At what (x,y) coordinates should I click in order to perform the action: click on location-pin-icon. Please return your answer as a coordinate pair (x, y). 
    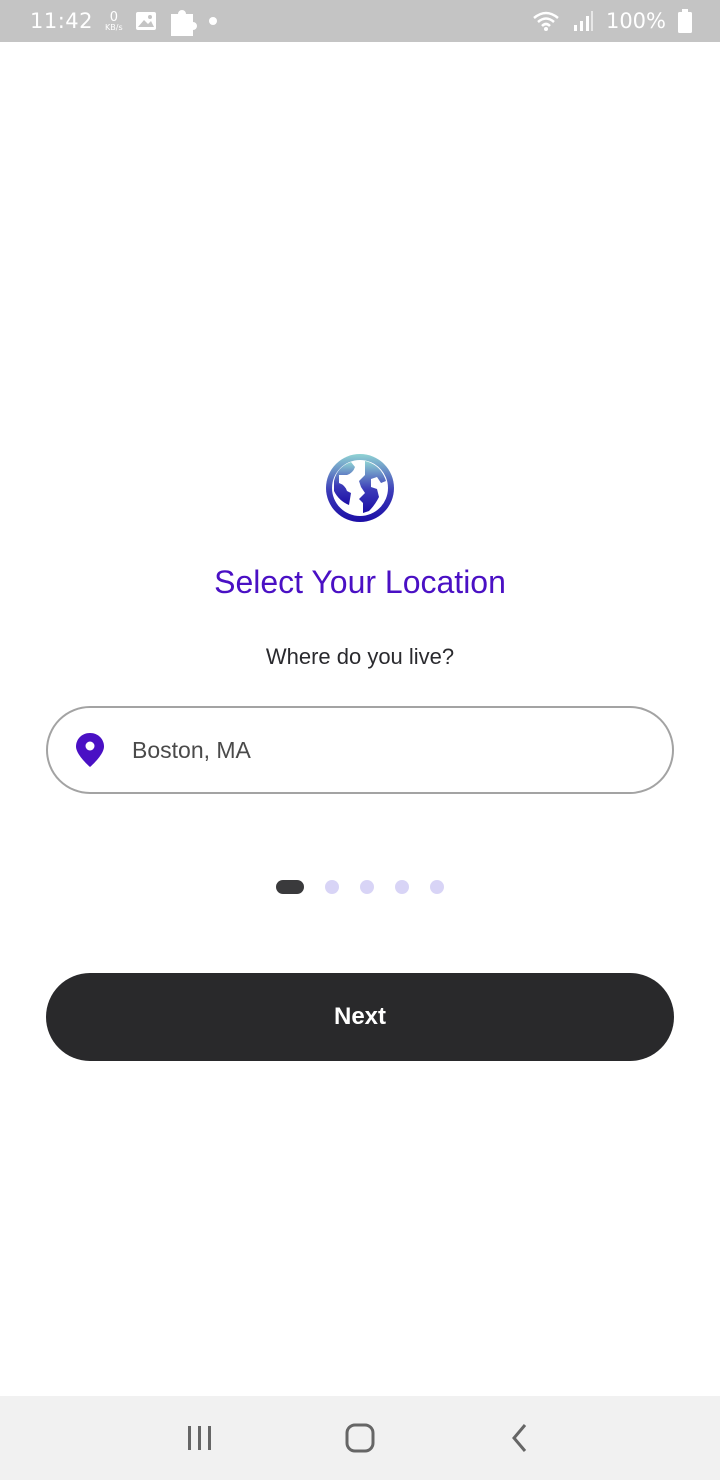
    Looking at the image, I should click on (90, 750).